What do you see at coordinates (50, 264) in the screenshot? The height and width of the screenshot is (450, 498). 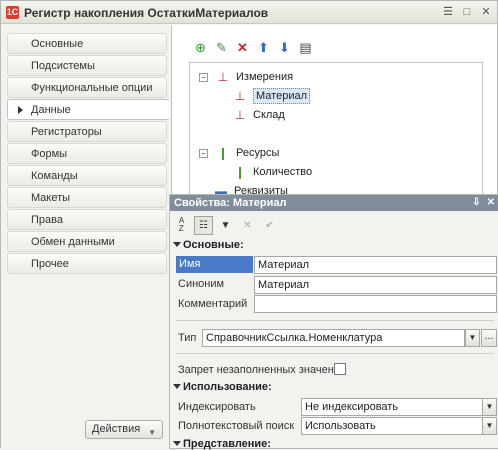 I see `nav-item-label: Прочее` at bounding box center [50, 264].